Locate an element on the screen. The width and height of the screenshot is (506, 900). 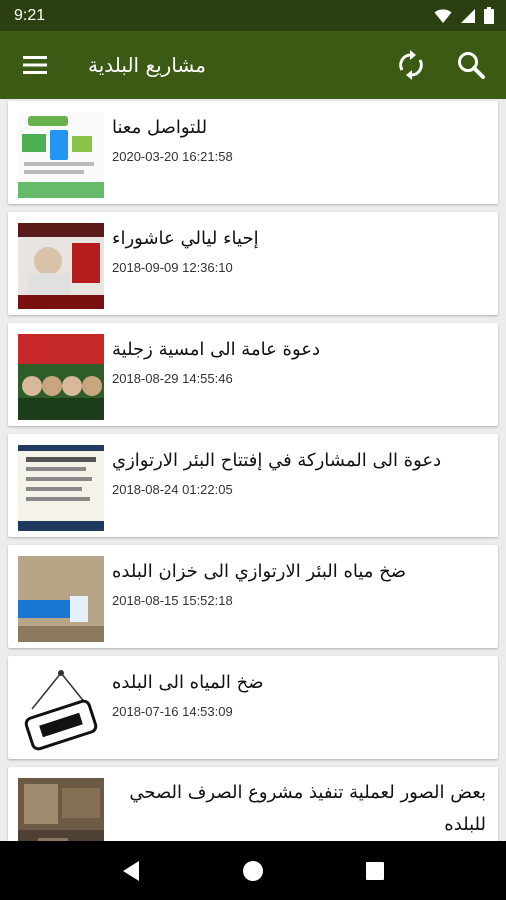
home-button is located at coordinates (253, 871).